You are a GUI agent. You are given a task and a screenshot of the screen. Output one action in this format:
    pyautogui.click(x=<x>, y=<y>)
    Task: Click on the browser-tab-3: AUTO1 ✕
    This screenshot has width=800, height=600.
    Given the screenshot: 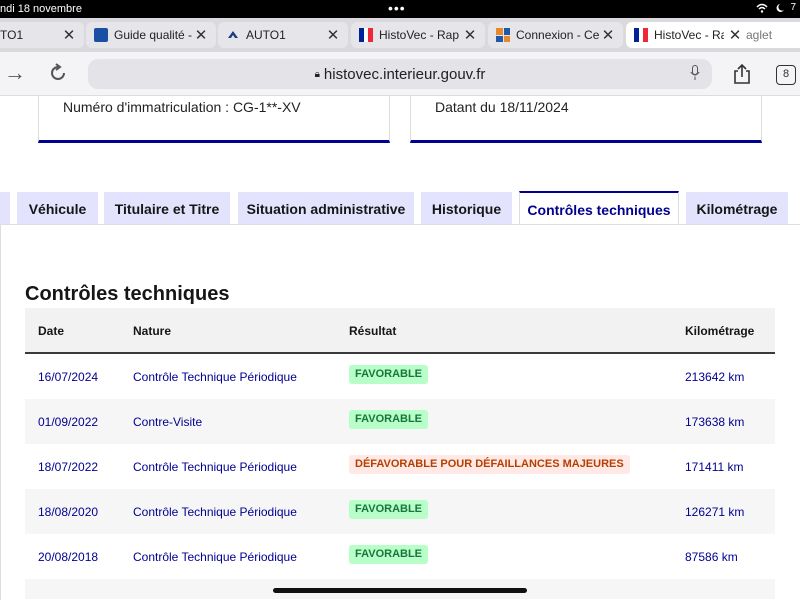 What is the action you would take?
    pyautogui.click(x=283, y=35)
    